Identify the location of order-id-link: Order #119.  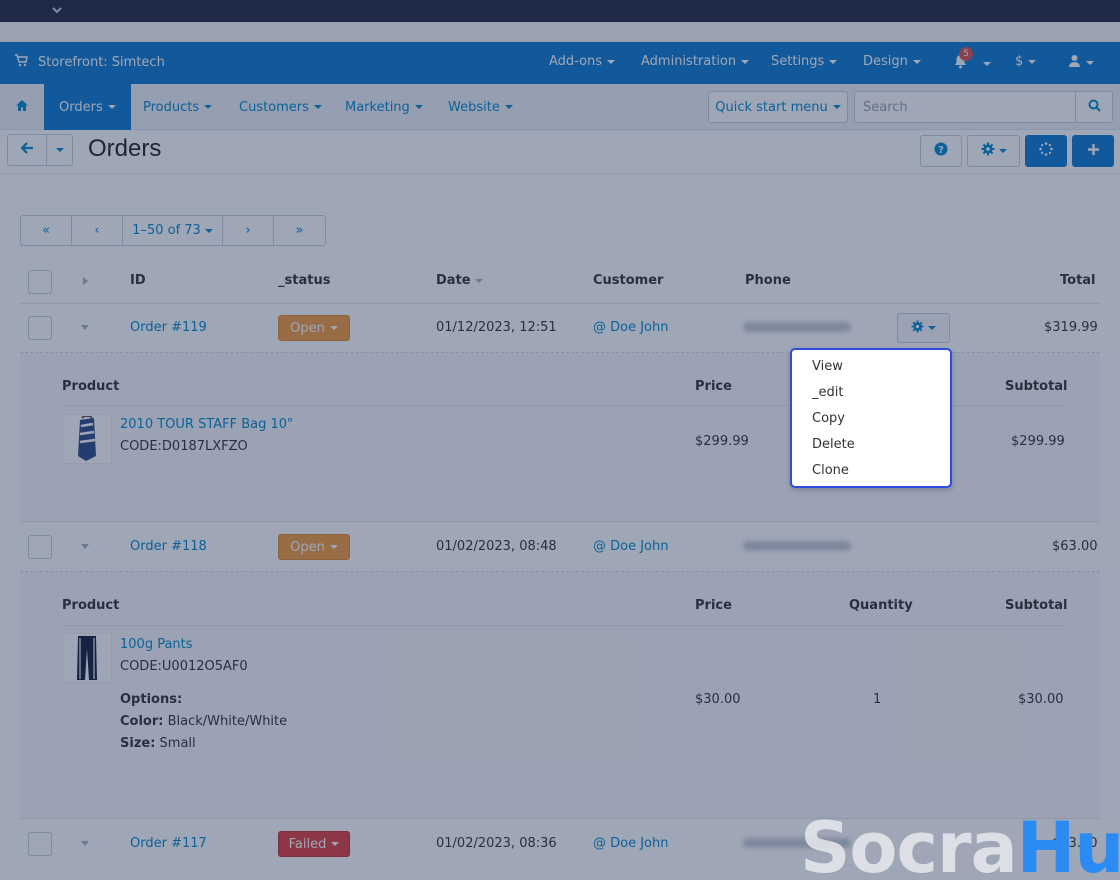
(168, 327).